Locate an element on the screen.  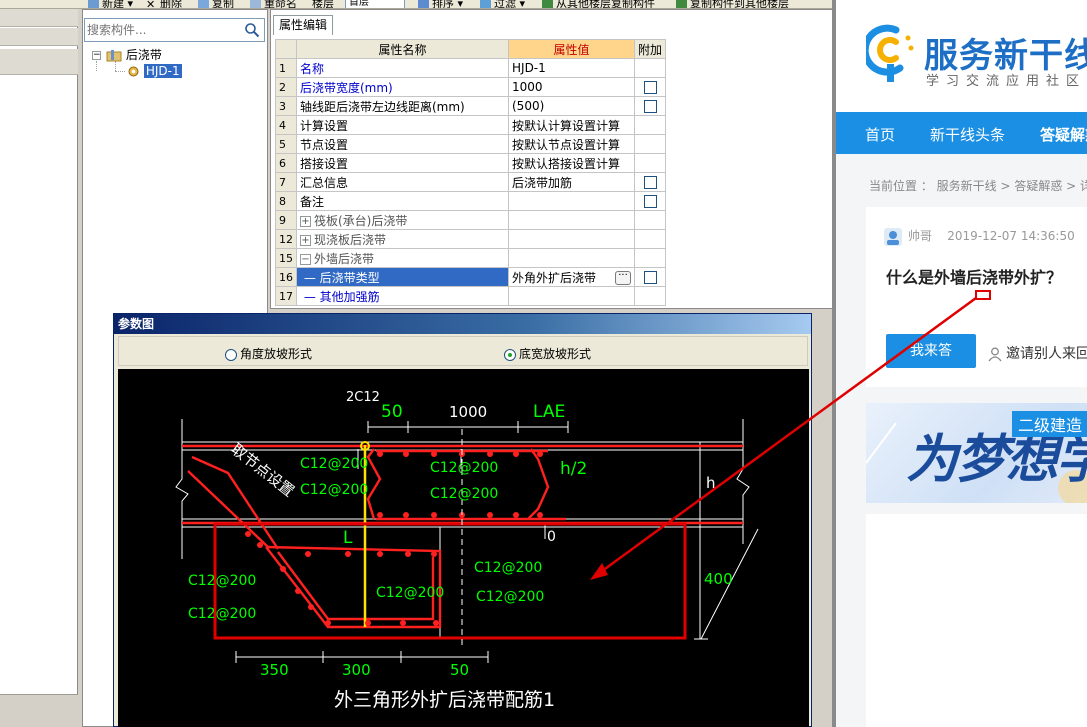
table-row: 2 后浇带宽度(mm) 1000 is located at coordinates (471, 87).